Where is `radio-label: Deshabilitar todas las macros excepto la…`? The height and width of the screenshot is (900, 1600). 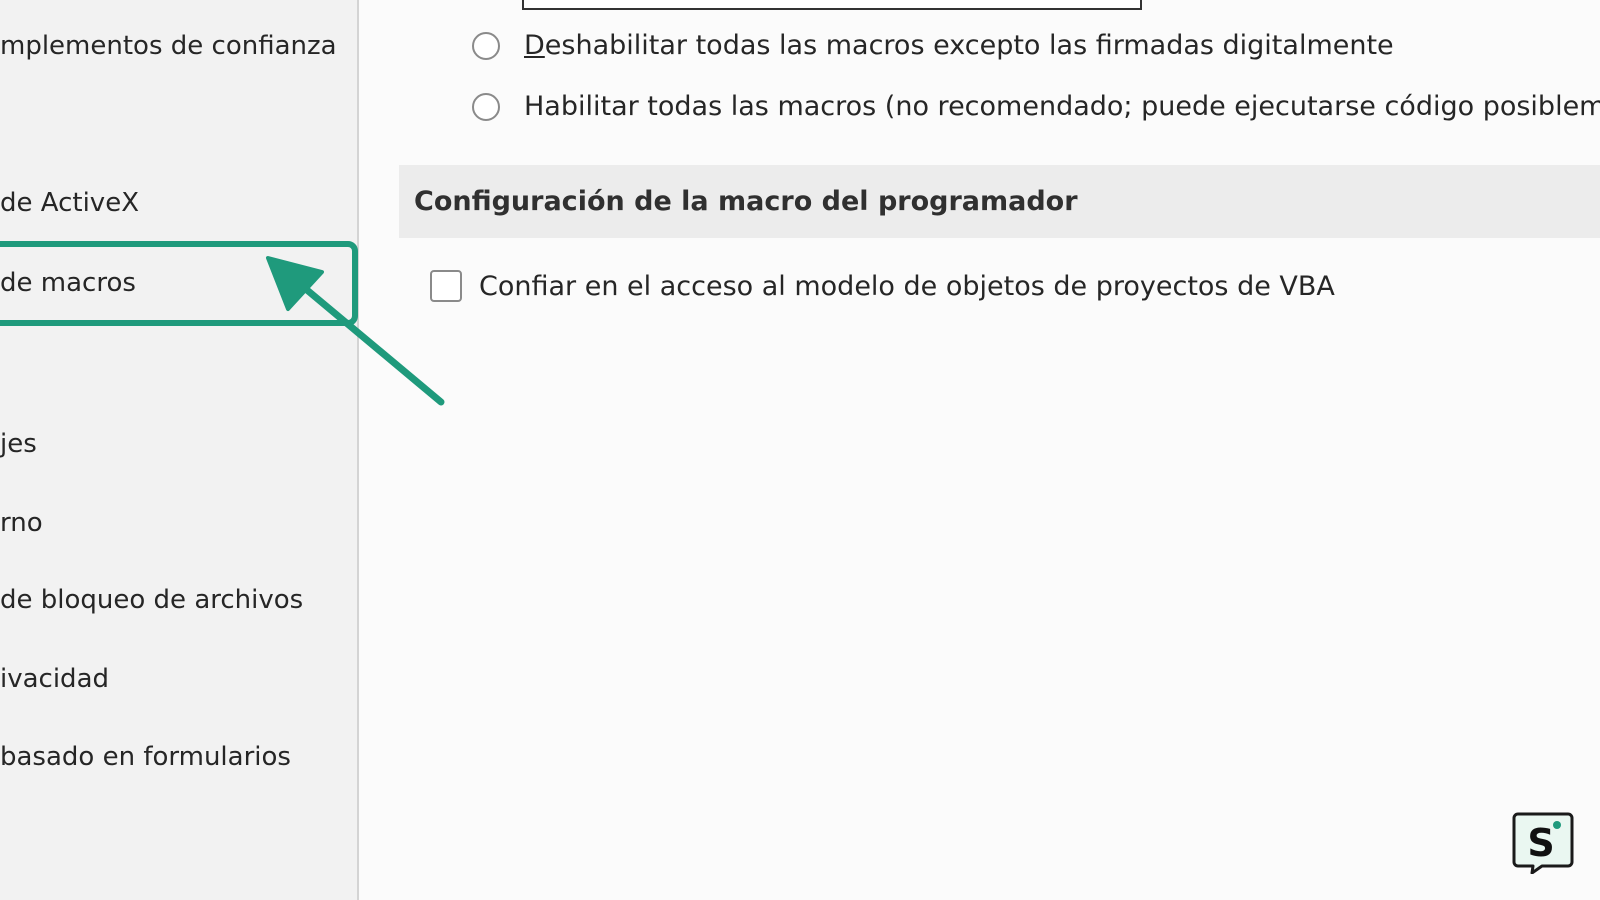
radio-label: Deshabilitar todas las macros excepto la… is located at coordinates (959, 45).